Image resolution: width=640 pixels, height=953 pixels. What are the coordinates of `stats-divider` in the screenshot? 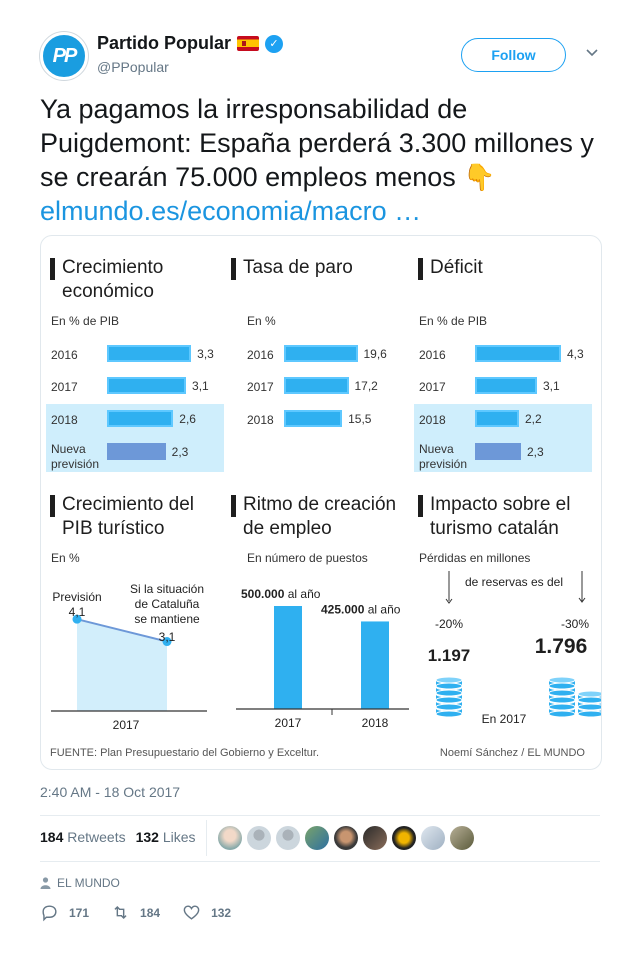 It's located at (206, 838).